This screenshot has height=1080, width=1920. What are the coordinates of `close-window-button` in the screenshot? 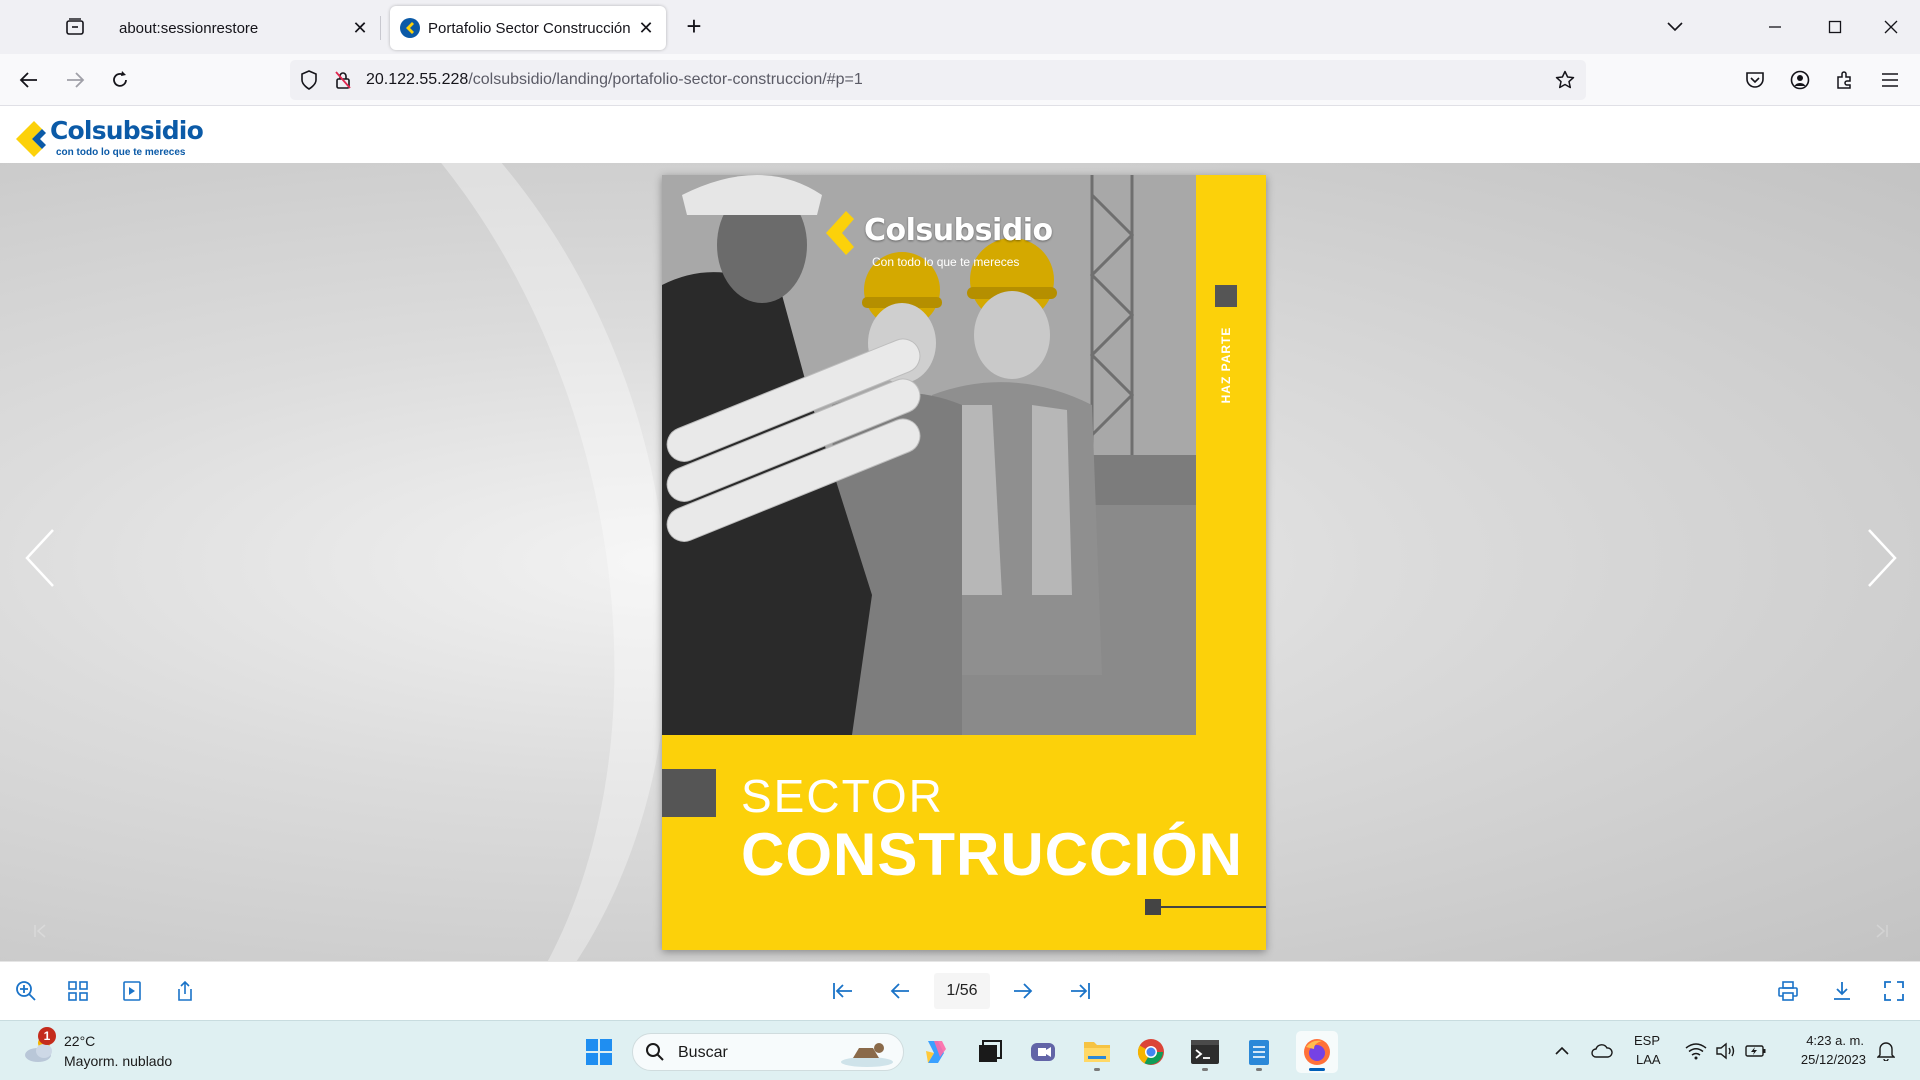 It's located at (1891, 27).